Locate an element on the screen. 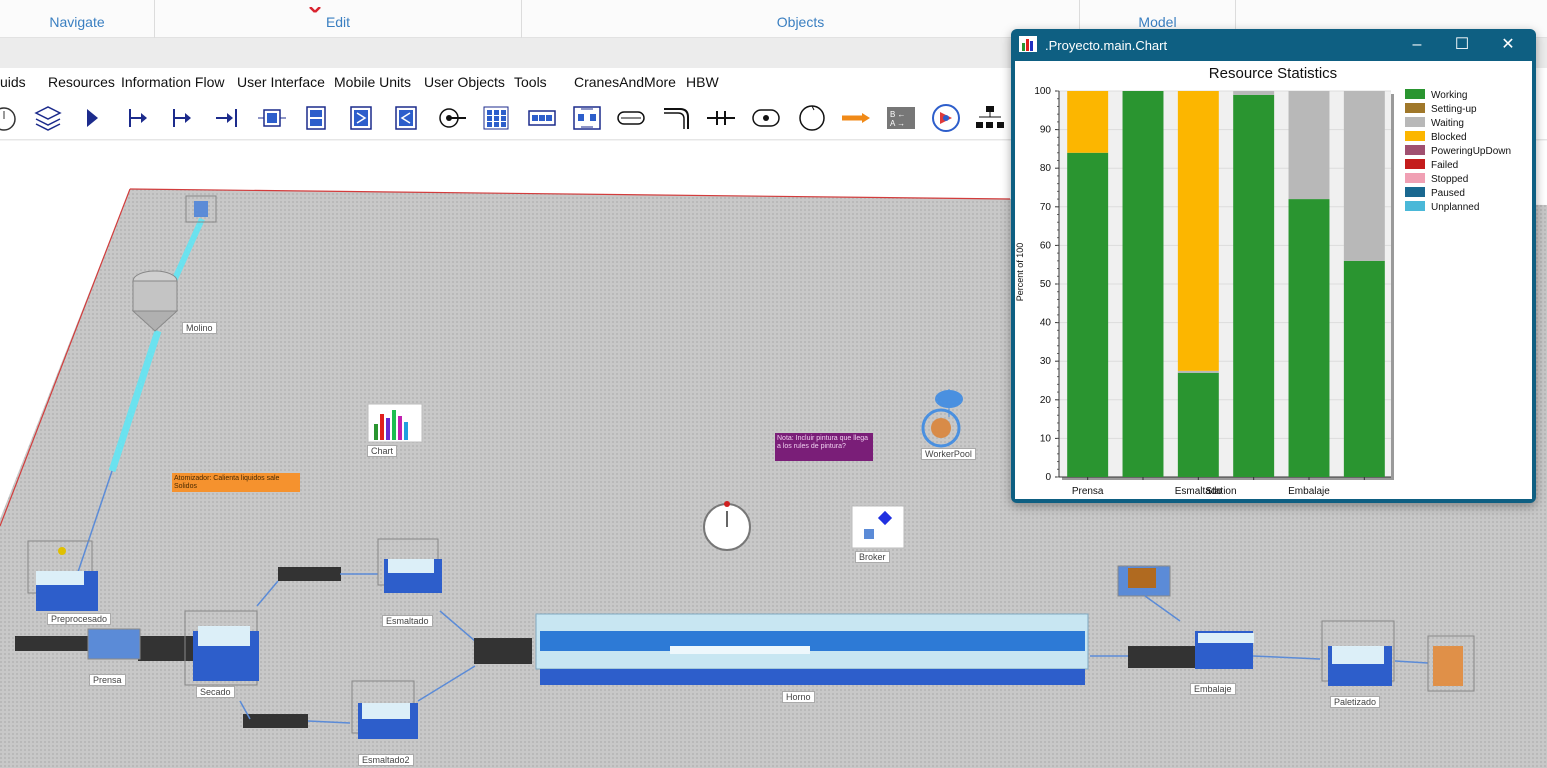  shaft-icon is located at coordinates (452, 118).